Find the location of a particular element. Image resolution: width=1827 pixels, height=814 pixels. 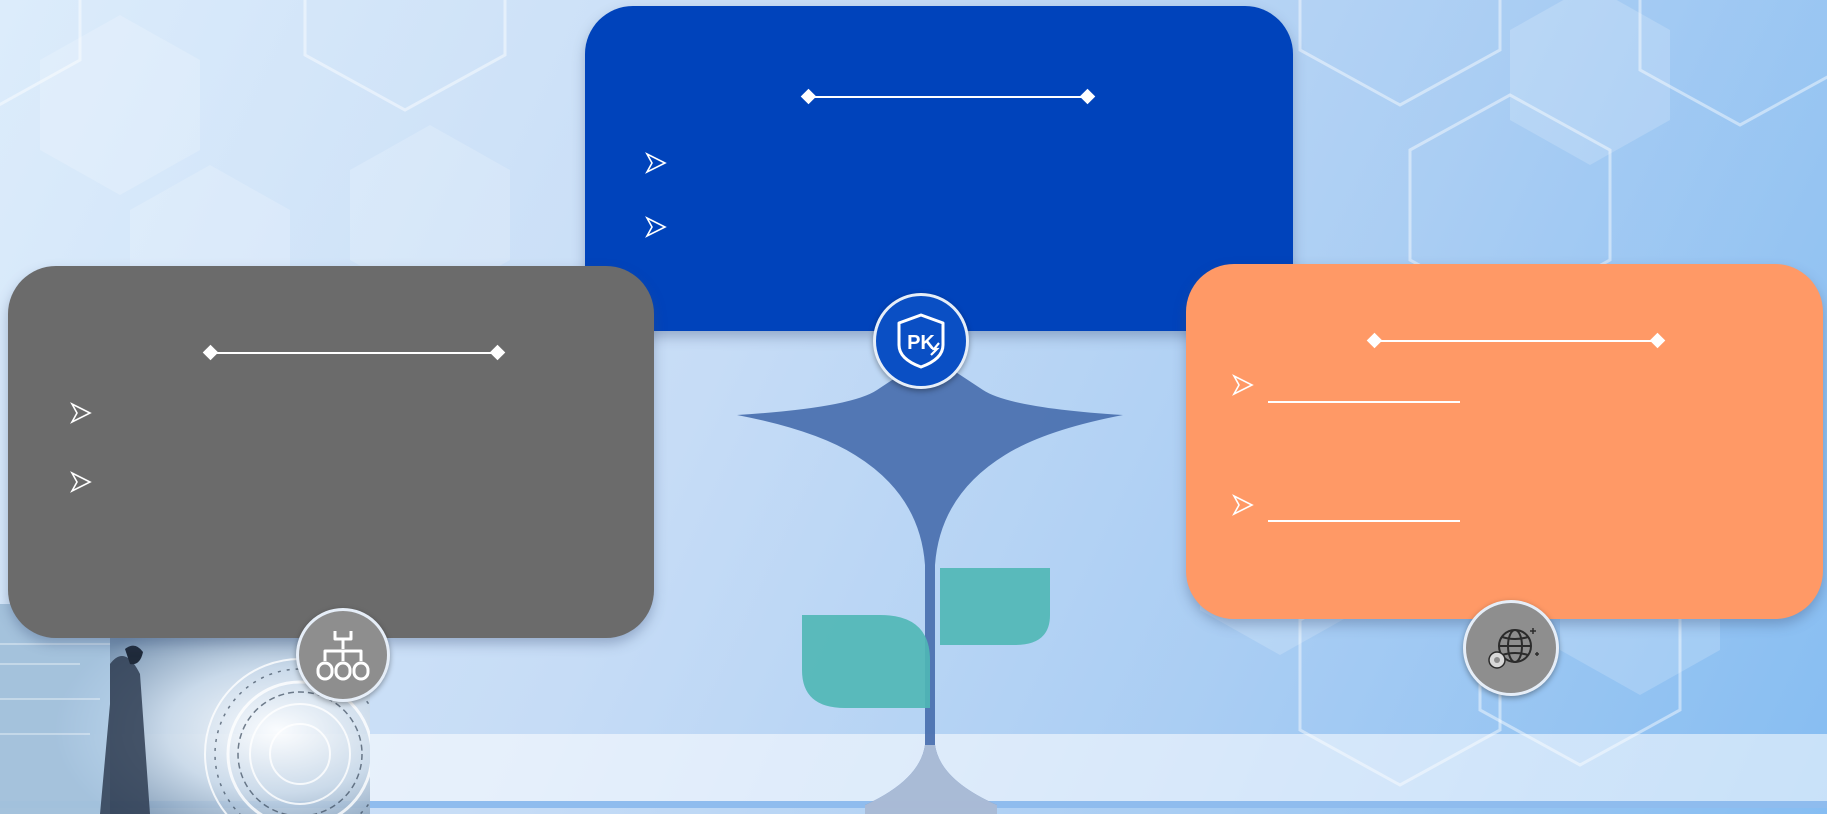

top-badge: PK is located at coordinates (921, 341).